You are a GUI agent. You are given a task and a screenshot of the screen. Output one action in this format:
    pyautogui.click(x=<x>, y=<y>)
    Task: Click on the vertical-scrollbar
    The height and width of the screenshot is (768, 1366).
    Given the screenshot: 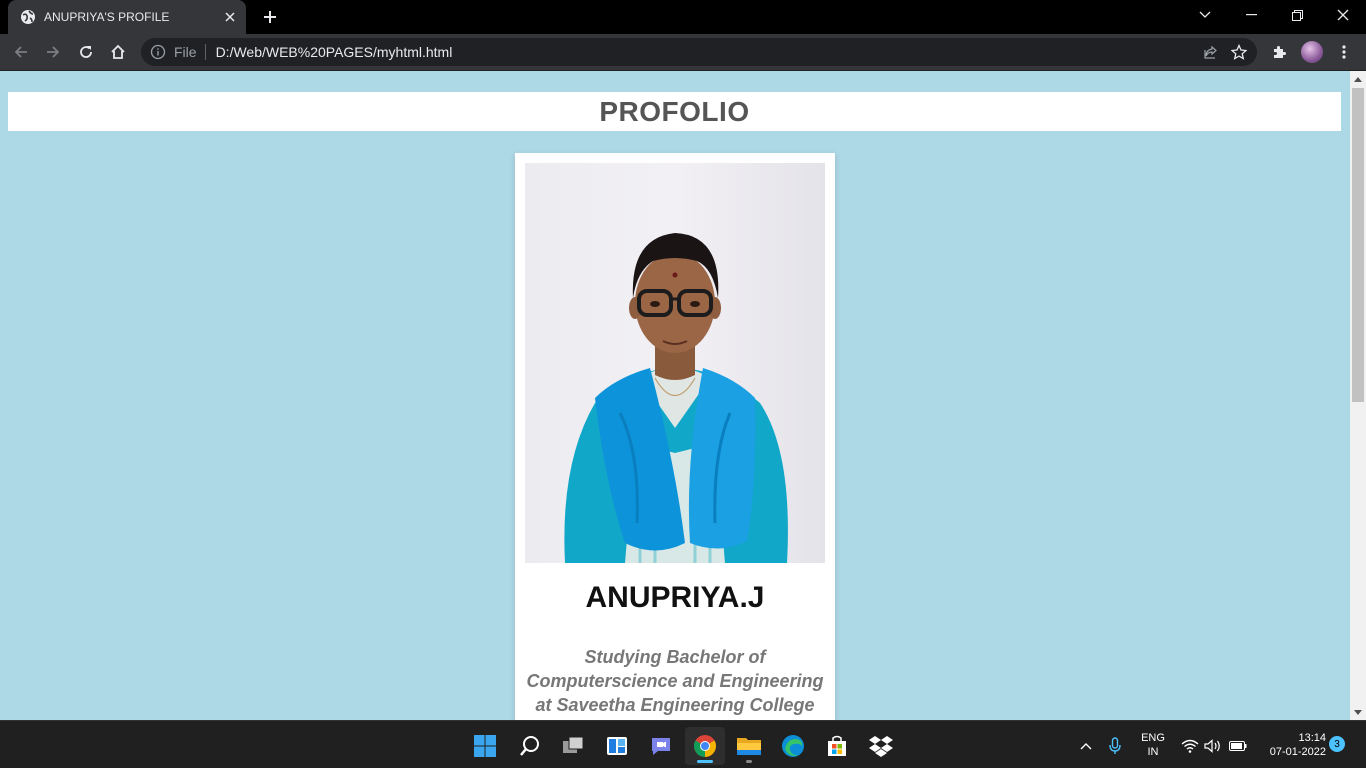 What is the action you would take?
    pyautogui.click(x=1358, y=395)
    